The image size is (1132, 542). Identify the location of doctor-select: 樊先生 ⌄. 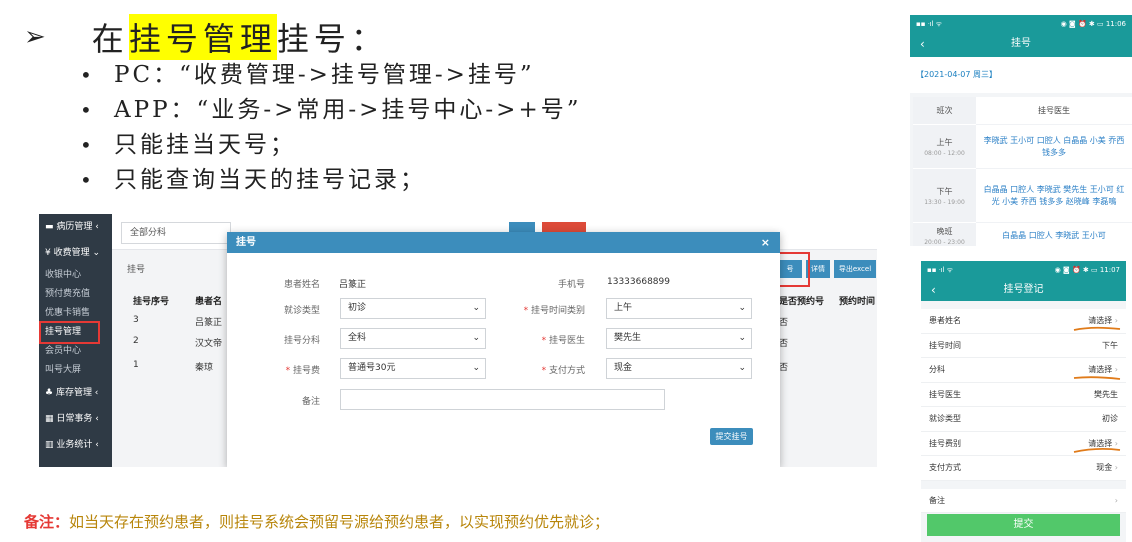
(679, 338).